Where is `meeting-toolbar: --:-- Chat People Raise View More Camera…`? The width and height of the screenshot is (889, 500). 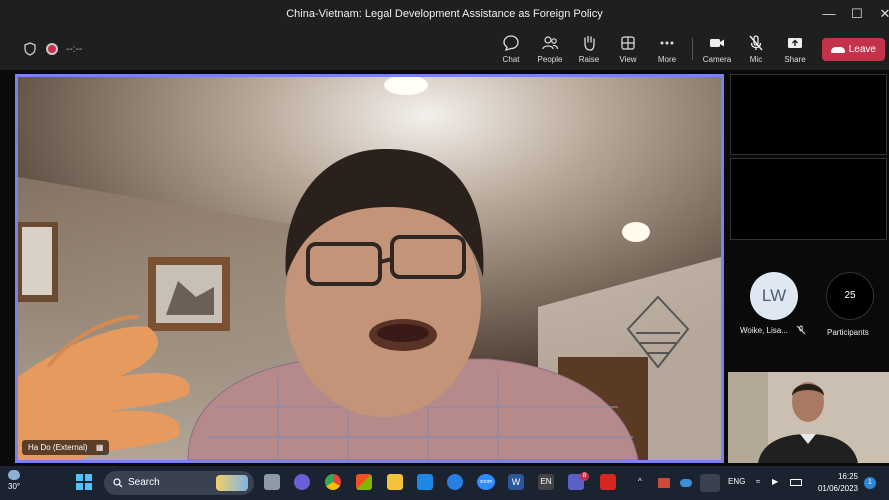 meeting-toolbar: --:-- Chat People Raise View More Camera… is located at coordinates (444, 50).